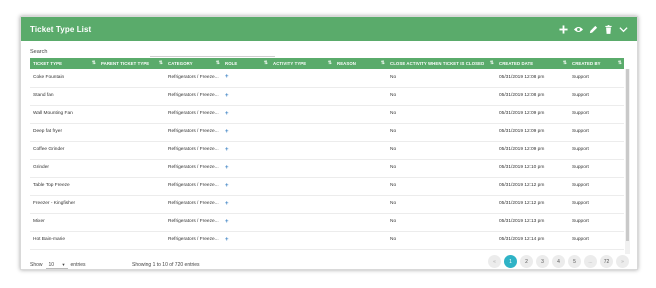 The width and height of the screenshot is (656, 288). I want to click on page-button: 1, so click(510, 261).